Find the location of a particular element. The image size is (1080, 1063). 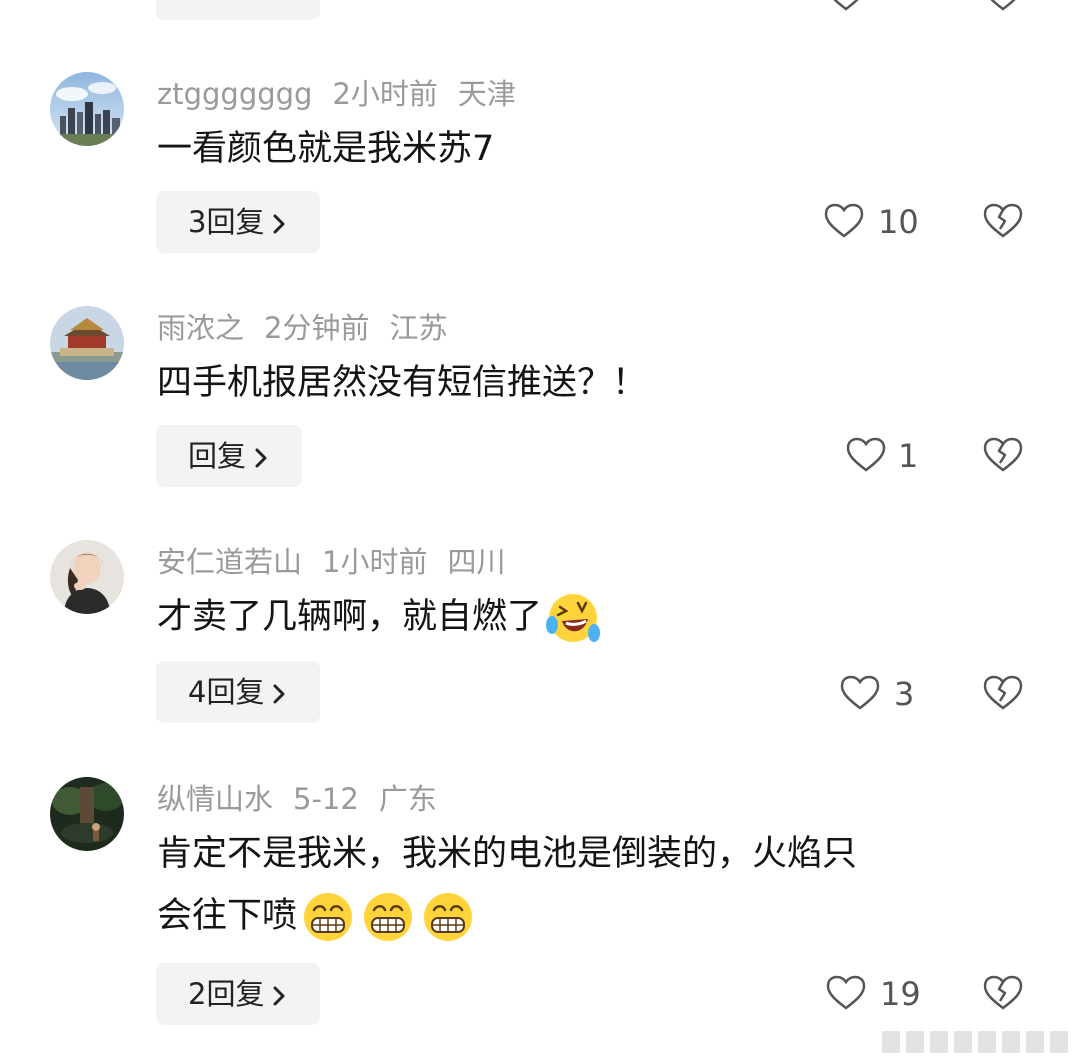

username: 安仁道若山 is located at coordinates (229, 562).